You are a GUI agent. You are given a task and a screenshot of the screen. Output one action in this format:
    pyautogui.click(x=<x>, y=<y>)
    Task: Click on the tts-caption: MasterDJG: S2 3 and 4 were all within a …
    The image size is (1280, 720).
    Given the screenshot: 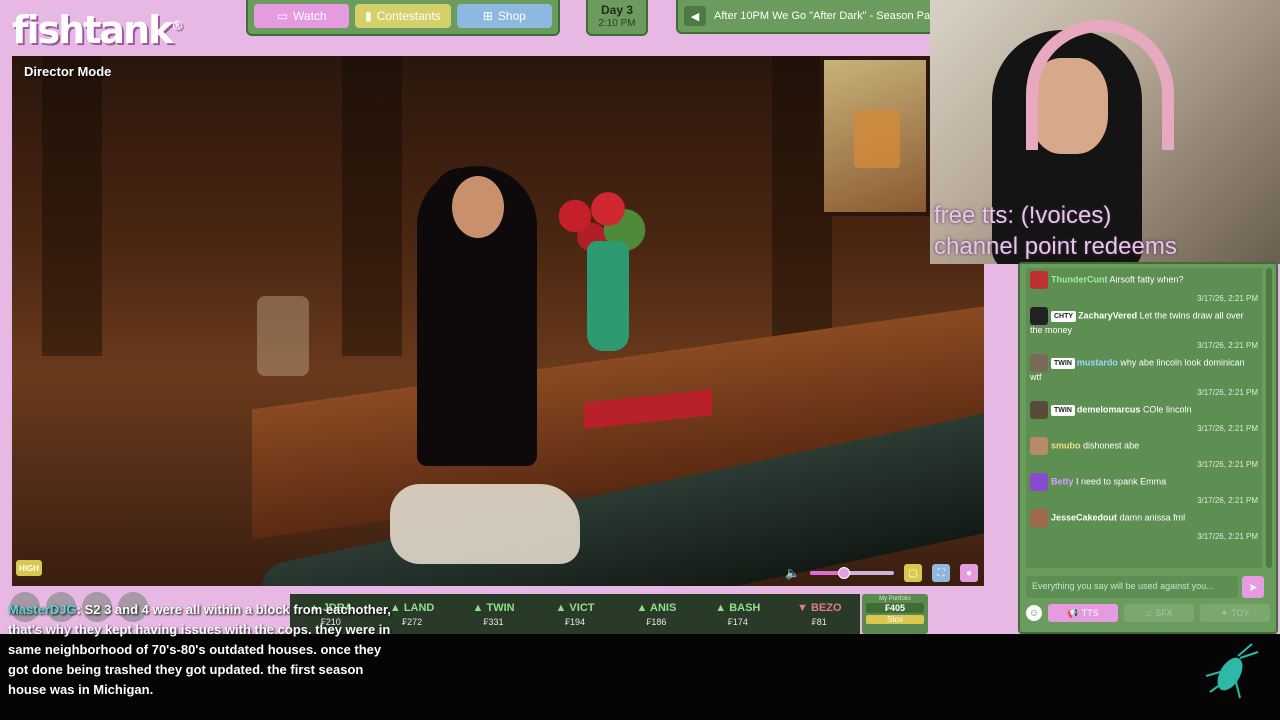 What is the action you would take?
    pyautogui.click(x=205, y=650)
    